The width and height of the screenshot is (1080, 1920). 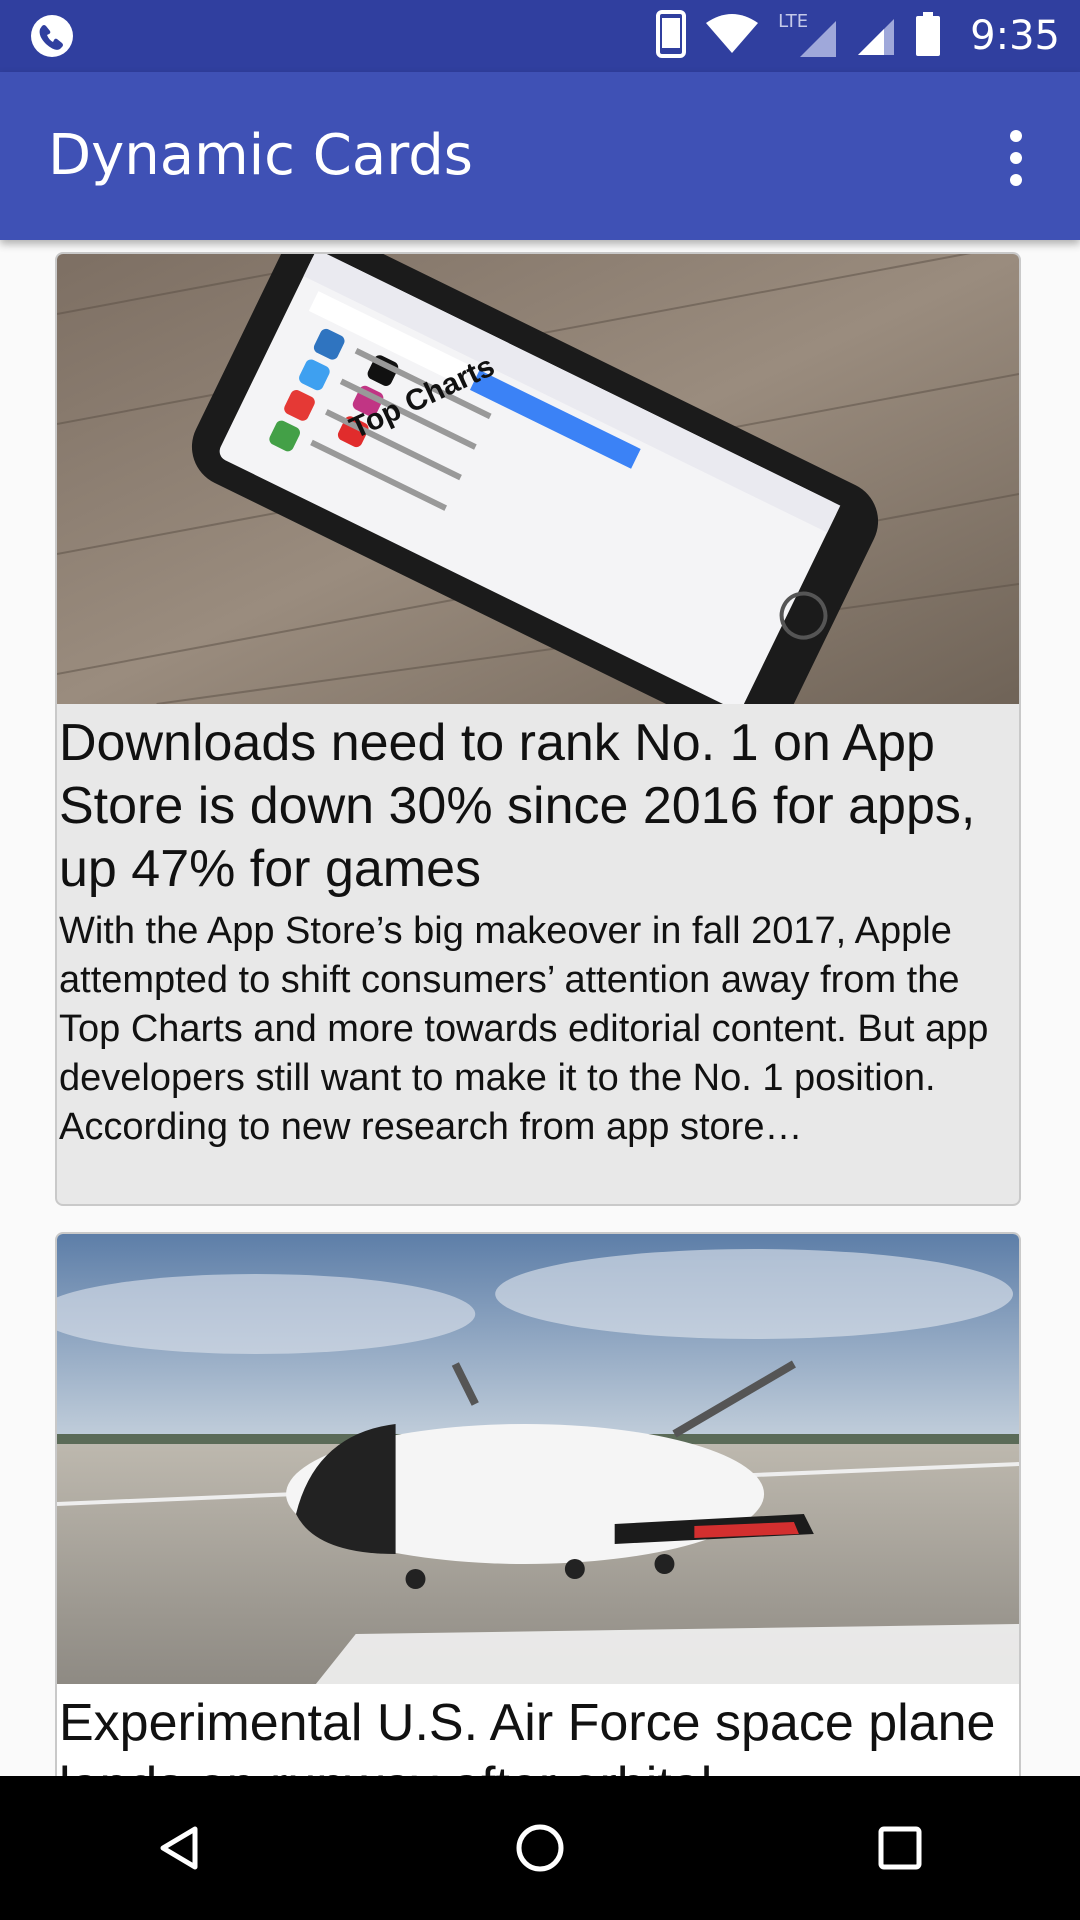 I want to click on more-vert-icon, so click(x=1016, y=158).